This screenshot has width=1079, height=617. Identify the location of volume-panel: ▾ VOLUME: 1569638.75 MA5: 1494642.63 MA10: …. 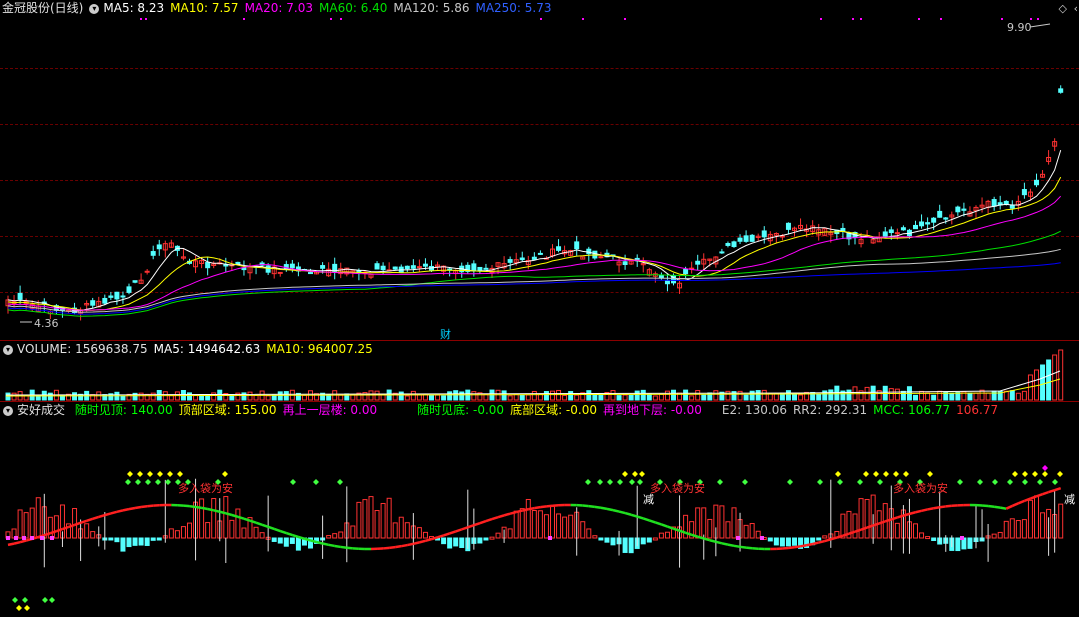
(539, 371).